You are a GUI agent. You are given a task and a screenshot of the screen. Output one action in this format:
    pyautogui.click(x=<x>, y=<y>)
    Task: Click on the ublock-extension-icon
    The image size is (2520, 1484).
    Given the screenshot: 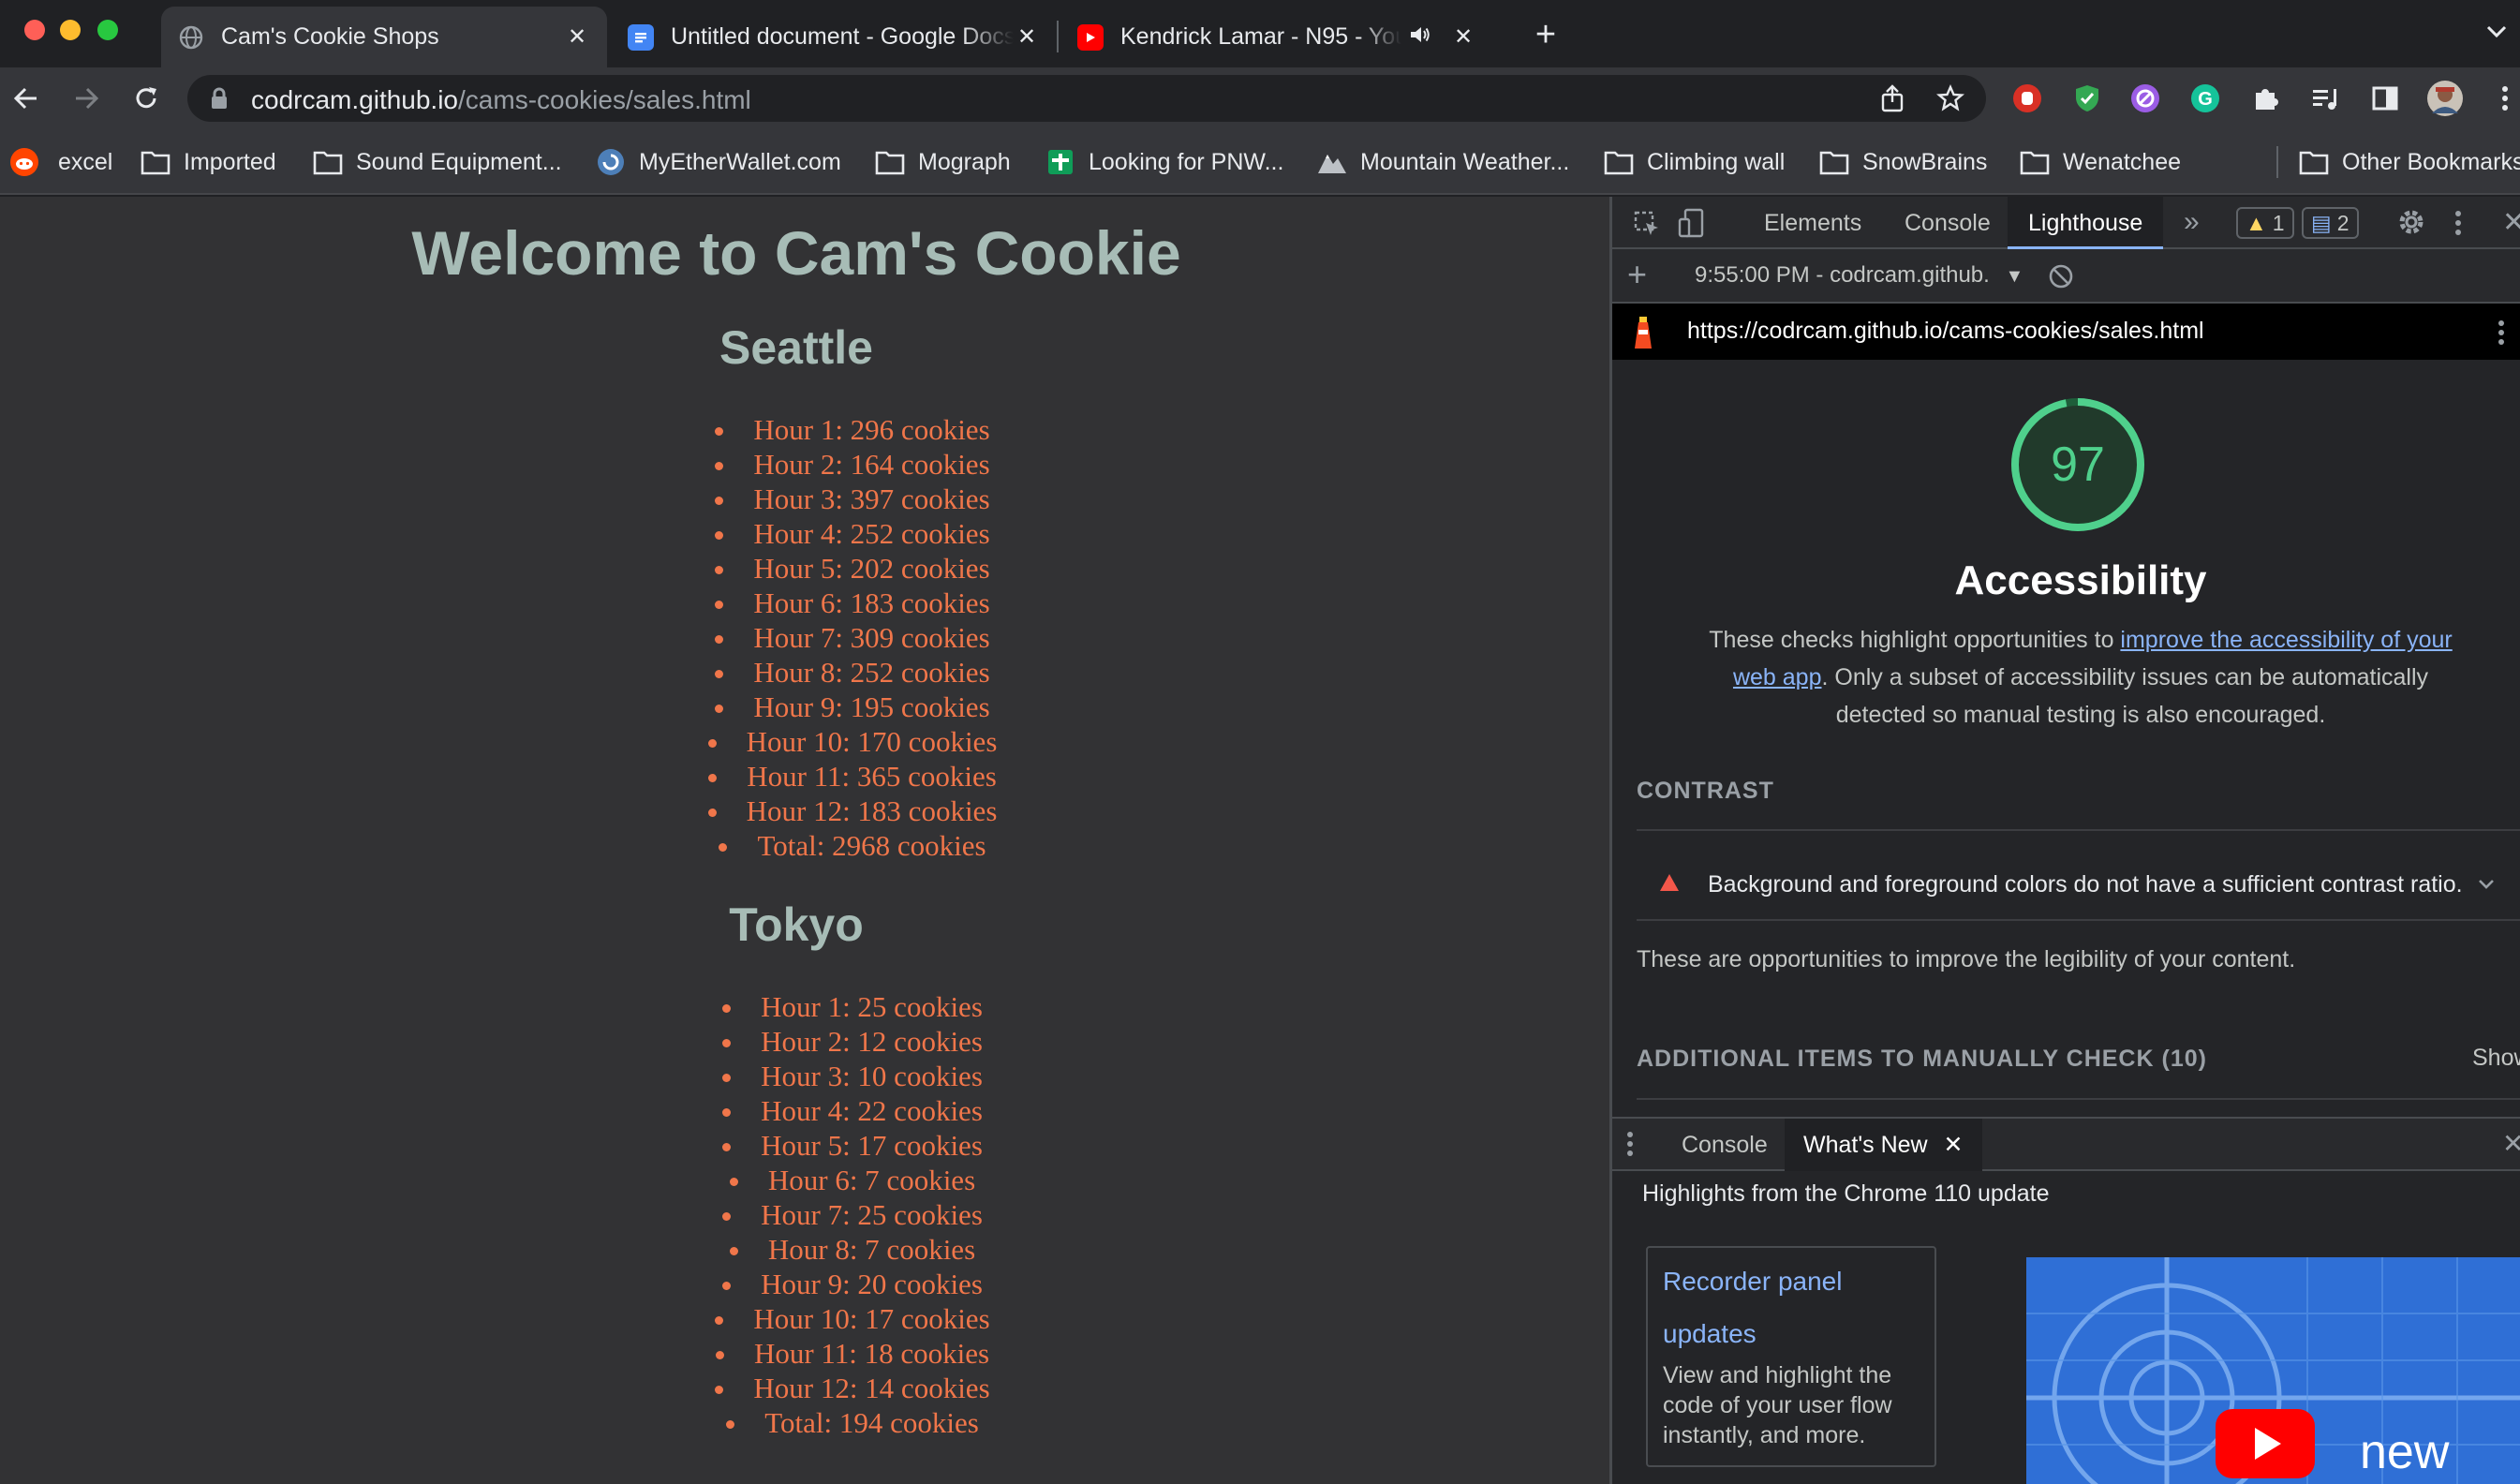 What is the action you would take?
    pyautogui.click(x=2028, y=98)
    